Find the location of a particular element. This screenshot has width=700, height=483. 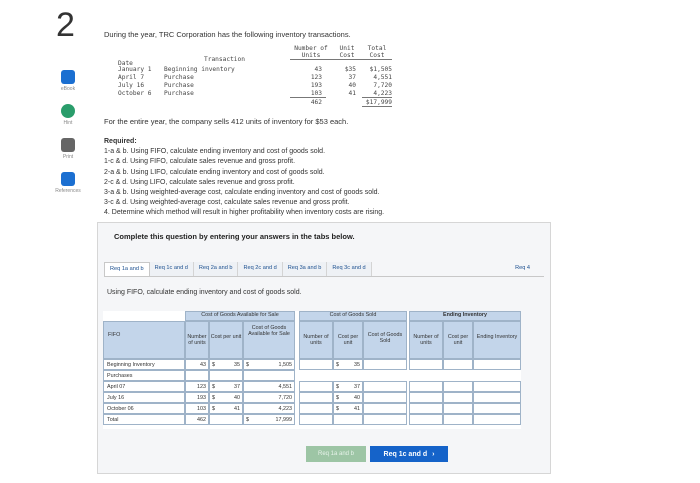

prev-button-label: Req 1a and b is located at coordinates (336, 454).